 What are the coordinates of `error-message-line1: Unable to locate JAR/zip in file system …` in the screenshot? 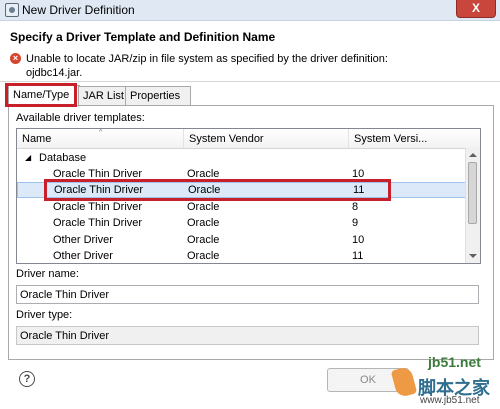 It's located at (207, 59).